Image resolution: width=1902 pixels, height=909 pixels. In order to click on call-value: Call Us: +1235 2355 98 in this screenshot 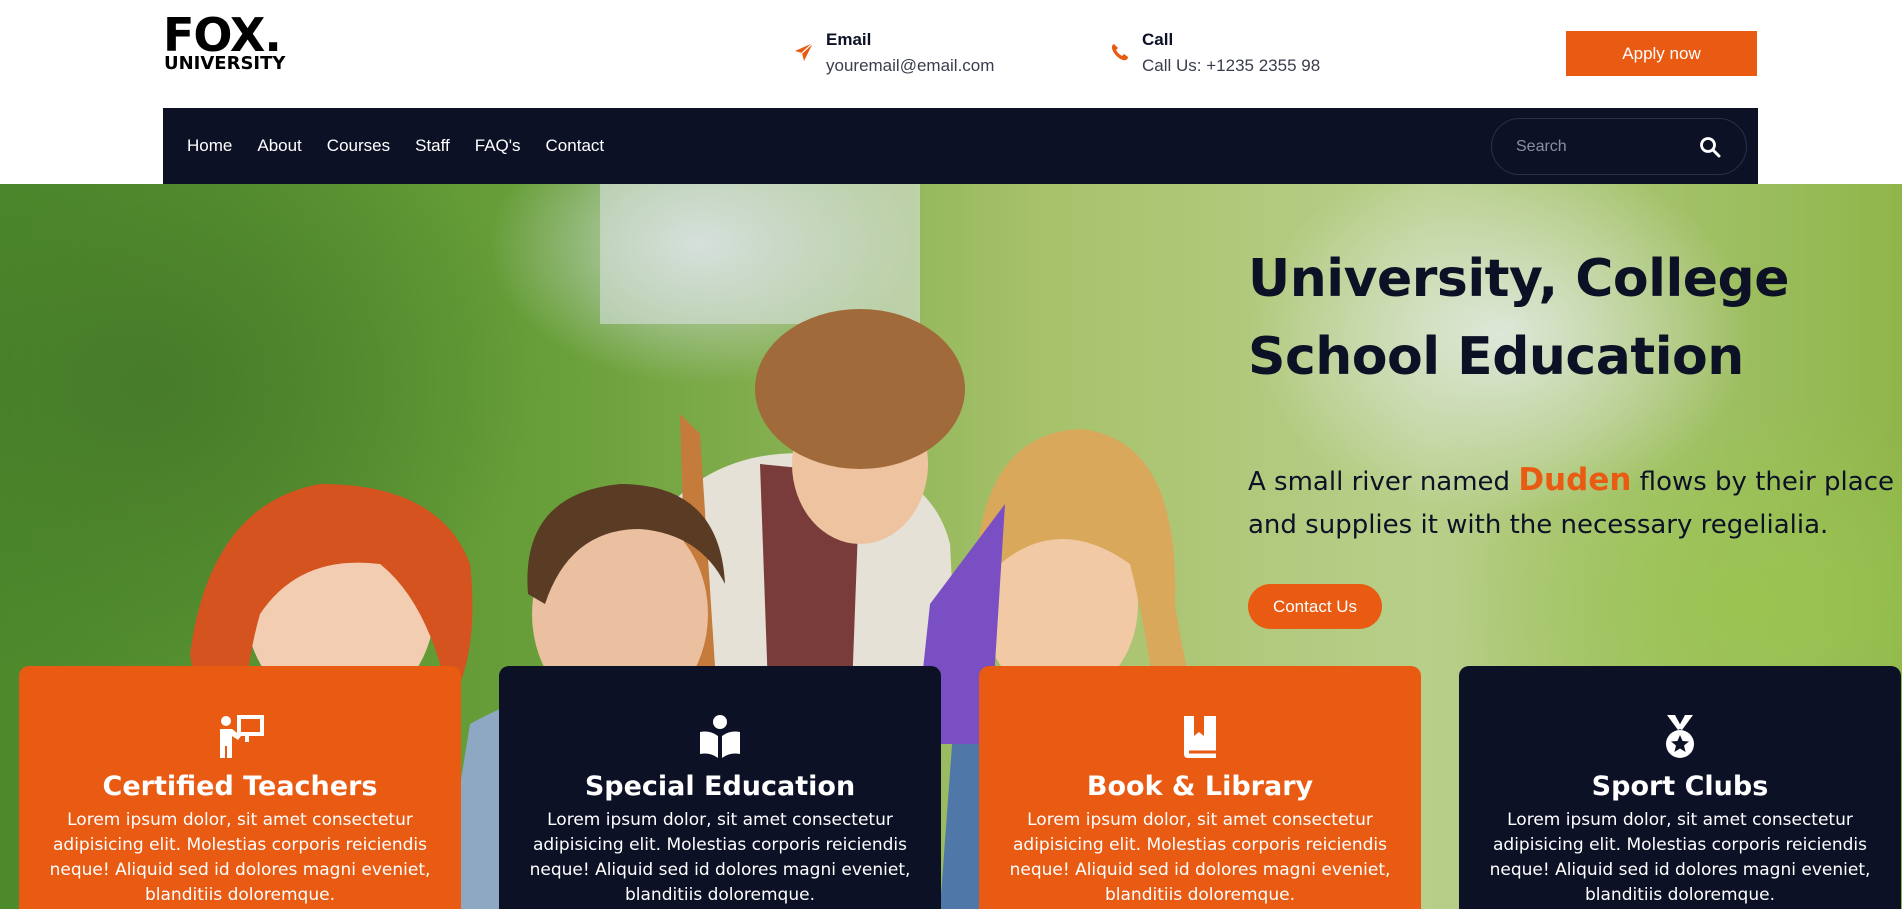, I will do `click(1231, 66)`.